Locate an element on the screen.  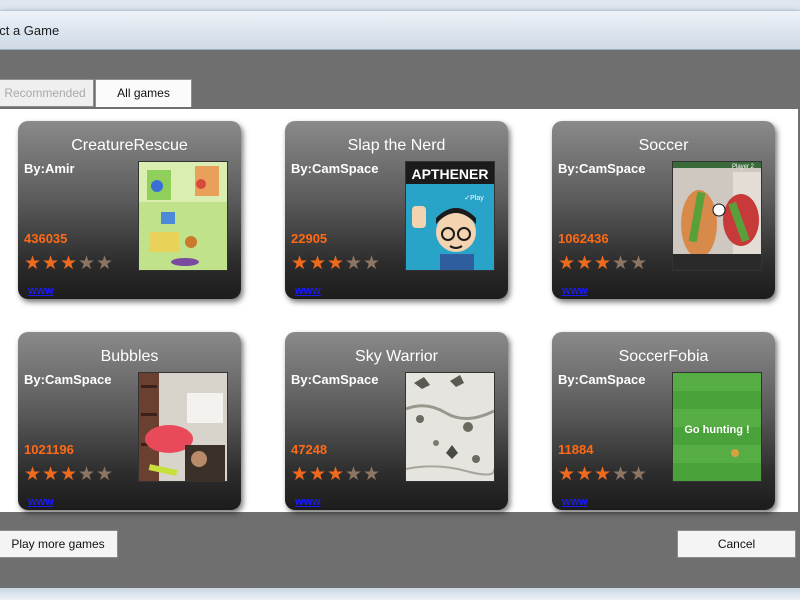
game-title: CreatureRescue is located at coordinates (129, 145).